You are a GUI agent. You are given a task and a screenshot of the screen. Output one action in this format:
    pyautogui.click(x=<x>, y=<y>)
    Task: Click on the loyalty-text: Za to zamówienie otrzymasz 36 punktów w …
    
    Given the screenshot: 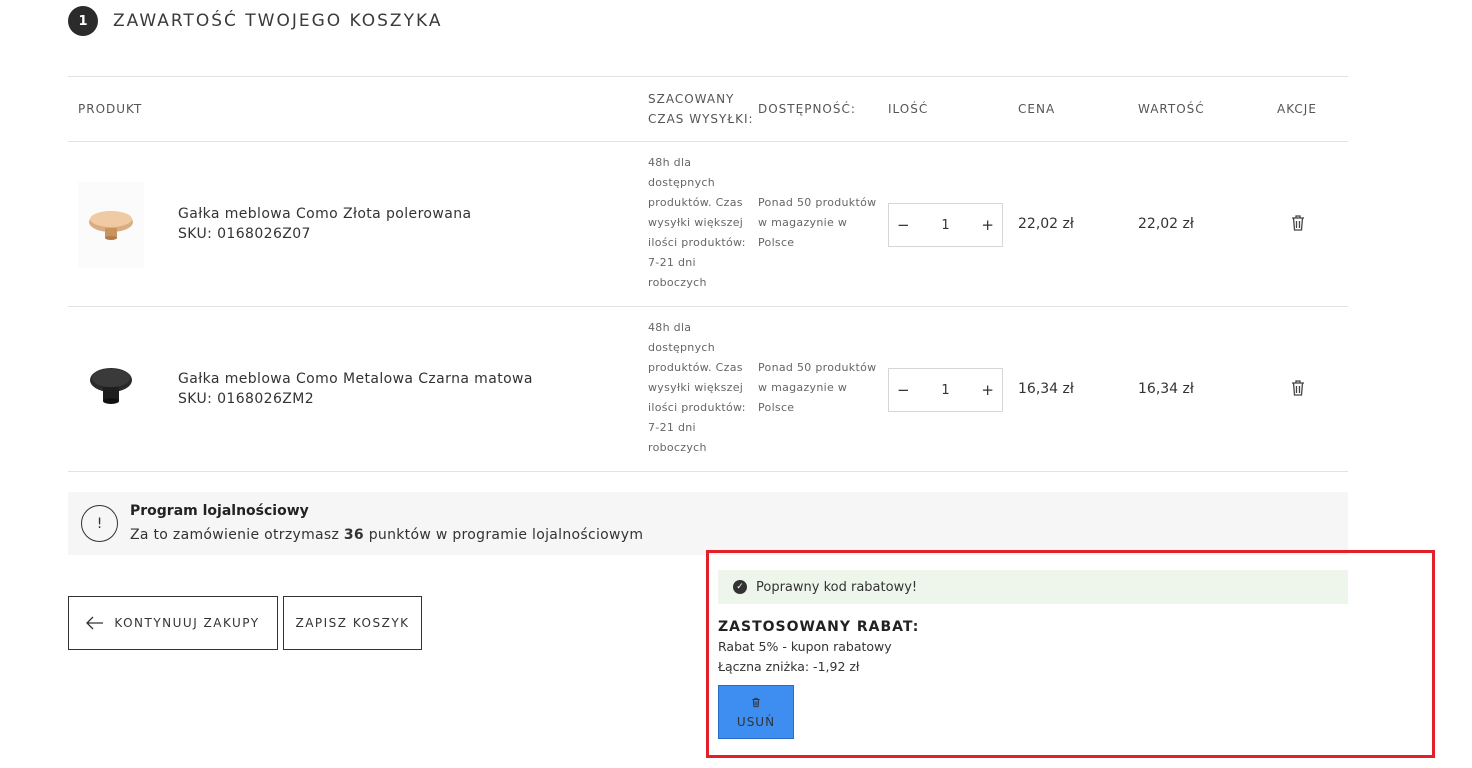 What is the action you would take?
    pyautogui.click(x=387, y=535)
    